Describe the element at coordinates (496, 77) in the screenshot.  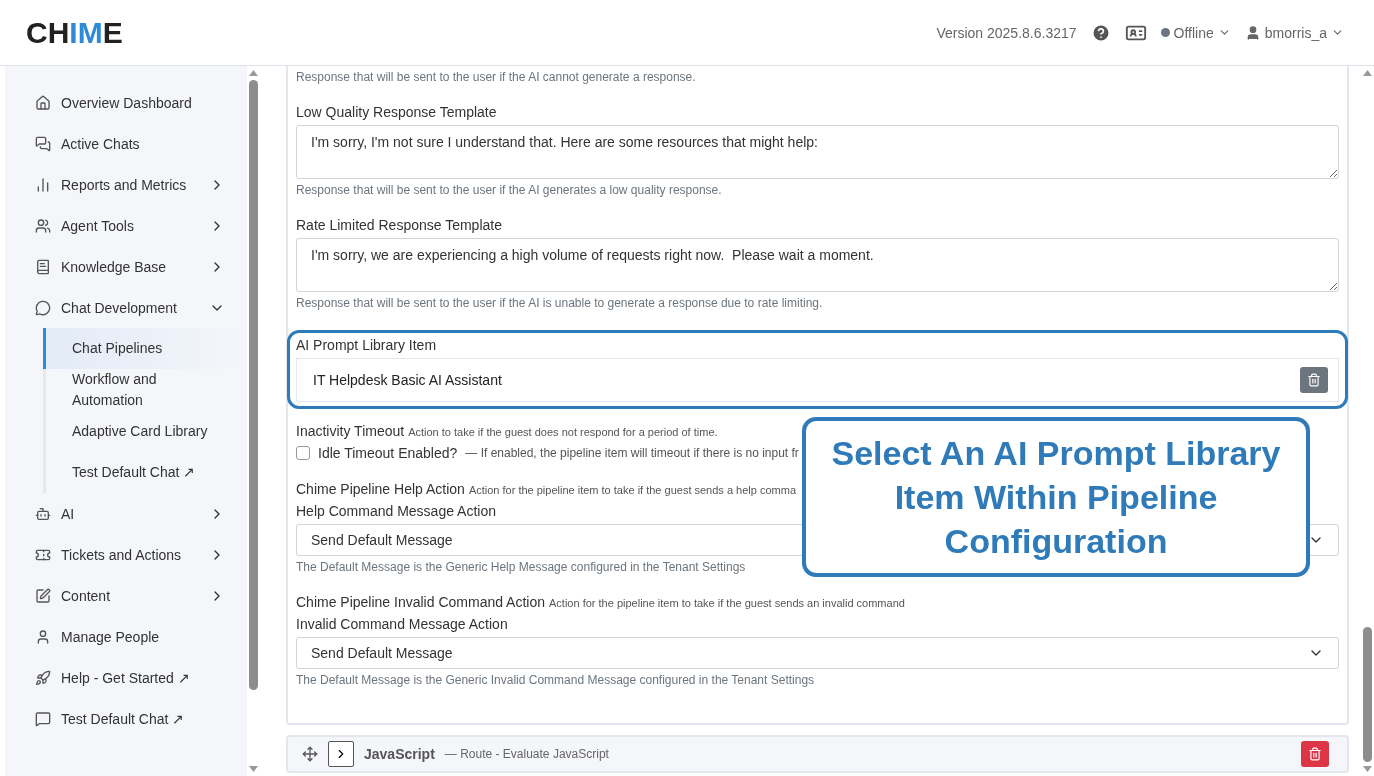
I see `field-hint: Response that will be sent to the user if the AI cannot generate a response.` at that location.